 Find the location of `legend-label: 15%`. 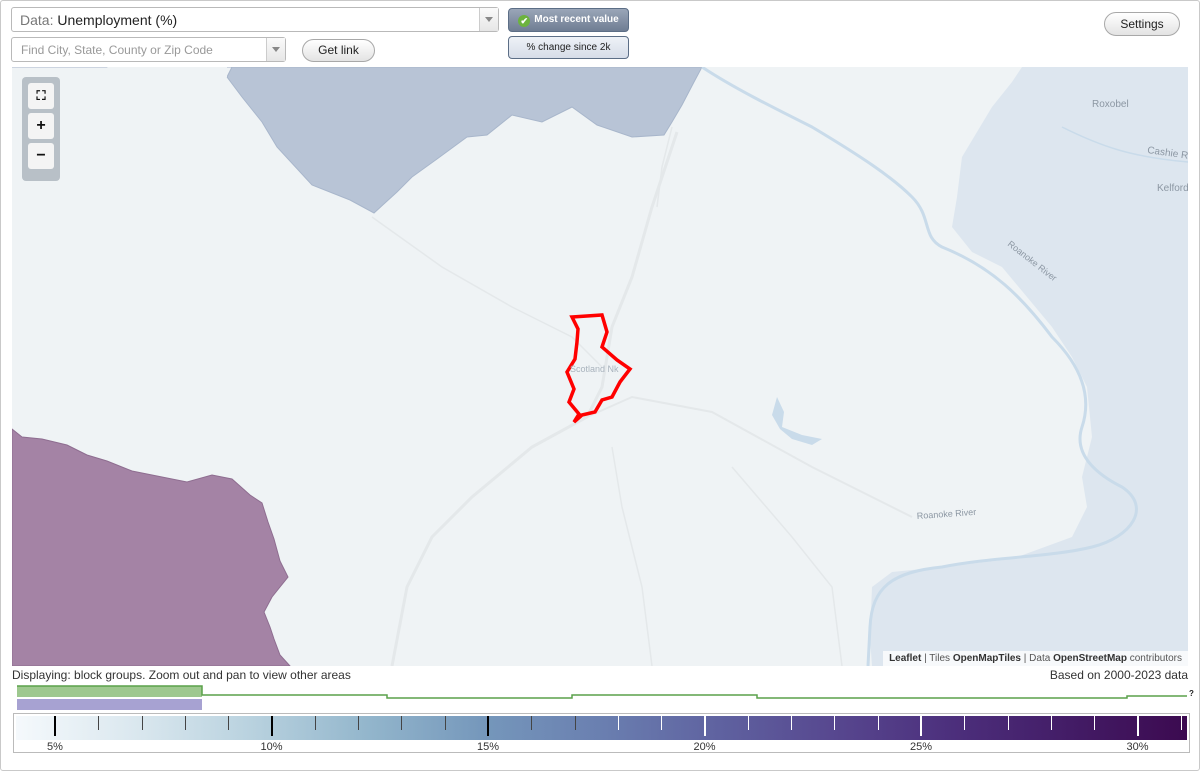

legend-label: 15% is located at coordinates (488, 747).